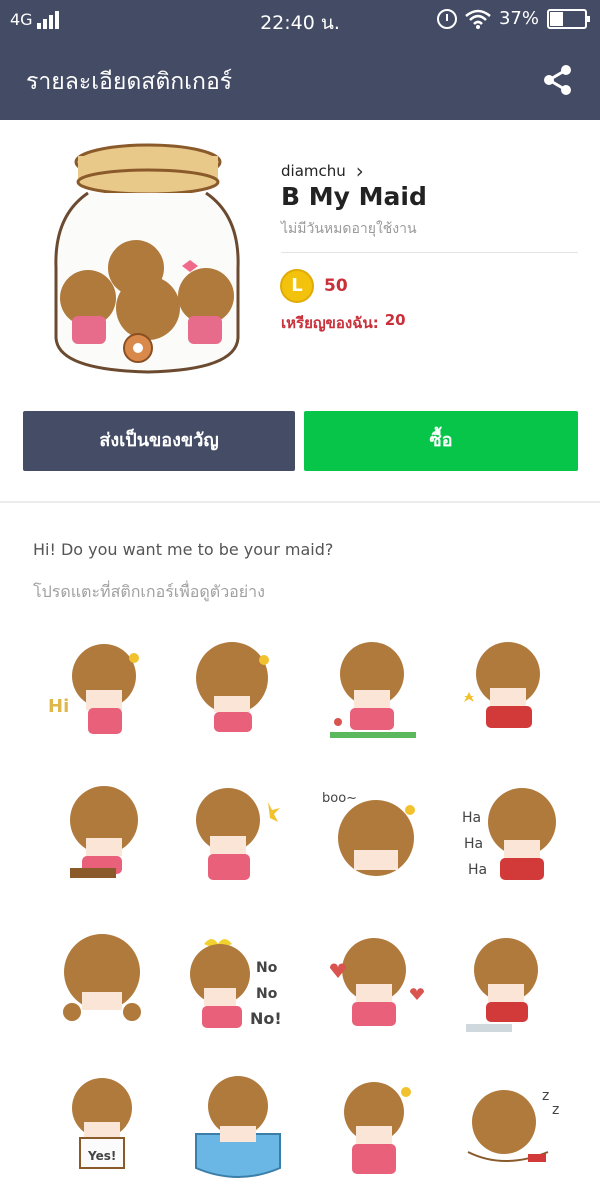 The height and width of the screenshot is (1200, 600). Describe the element at coordinates (478, 19) in the screenshot. I see `wifi-icon` at that location.